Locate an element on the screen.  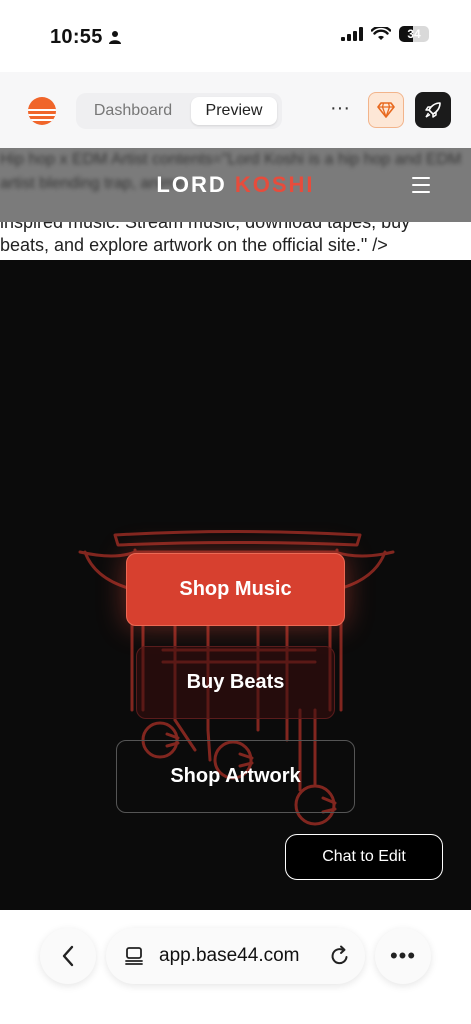
hamburger-menu-icon is located at coordinates (422, 185).